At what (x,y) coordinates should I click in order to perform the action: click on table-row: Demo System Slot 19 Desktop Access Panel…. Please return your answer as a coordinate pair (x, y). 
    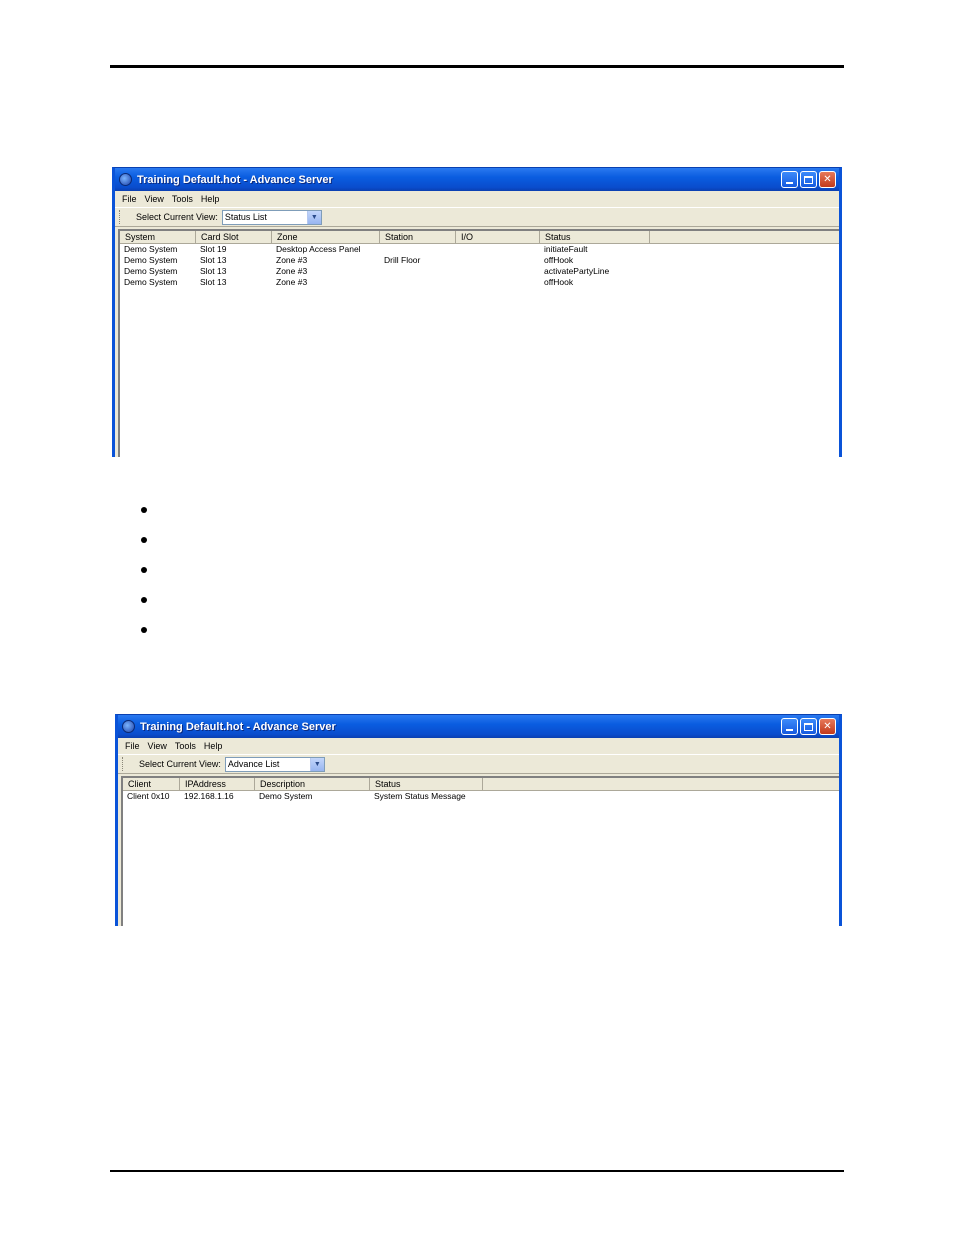
    Looking at the image, I should click on (479, 249).